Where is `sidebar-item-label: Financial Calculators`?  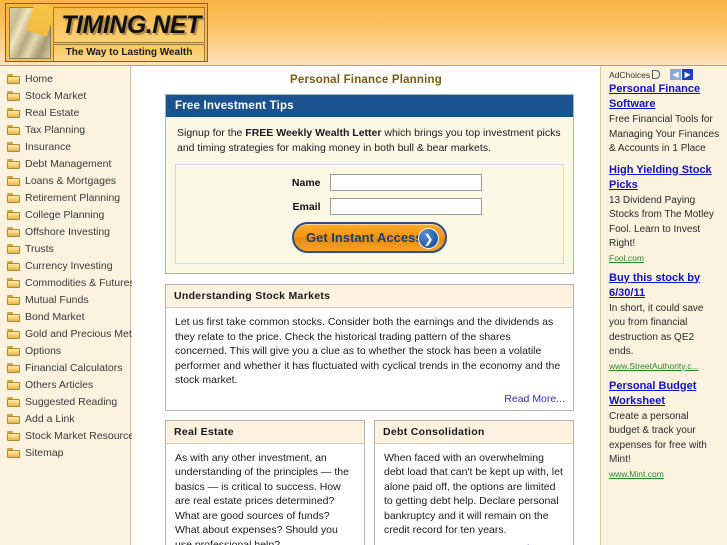 sidebar-item-label: Financial Calculators is located at coordinates (74, 367).